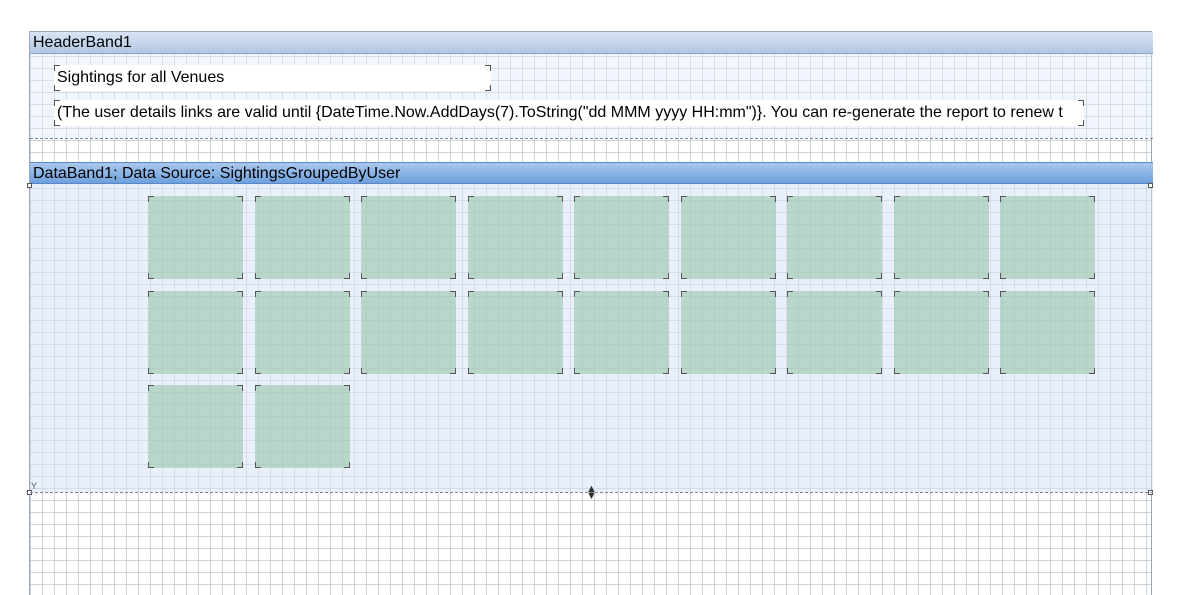 Image resolution: width=1193 pixels, height=595 pixels. Describe the element at coordinates (34, 486) in the screenshot. I see `band-marker: Y` at that location.